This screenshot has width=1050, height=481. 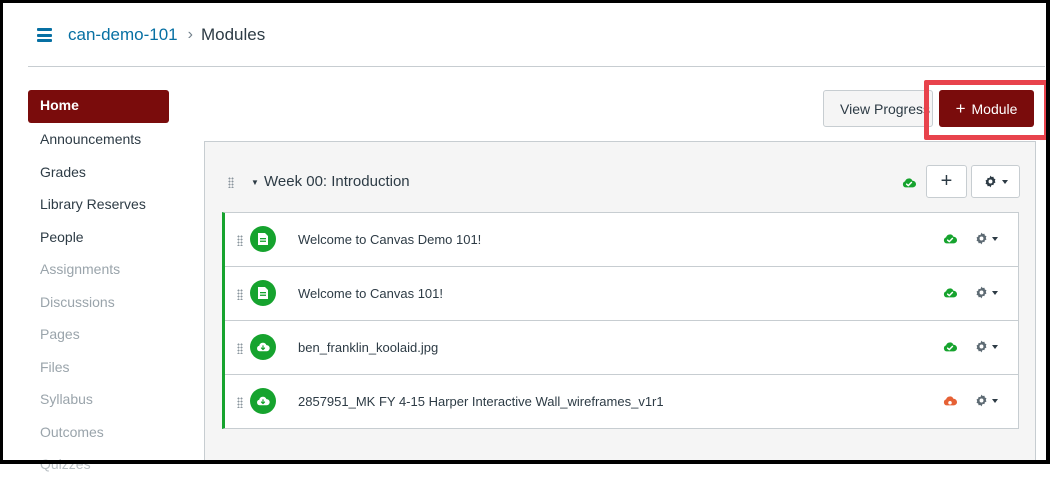 I want to click on nav-item-discussions: Discussions, so click(x=98, y=302).